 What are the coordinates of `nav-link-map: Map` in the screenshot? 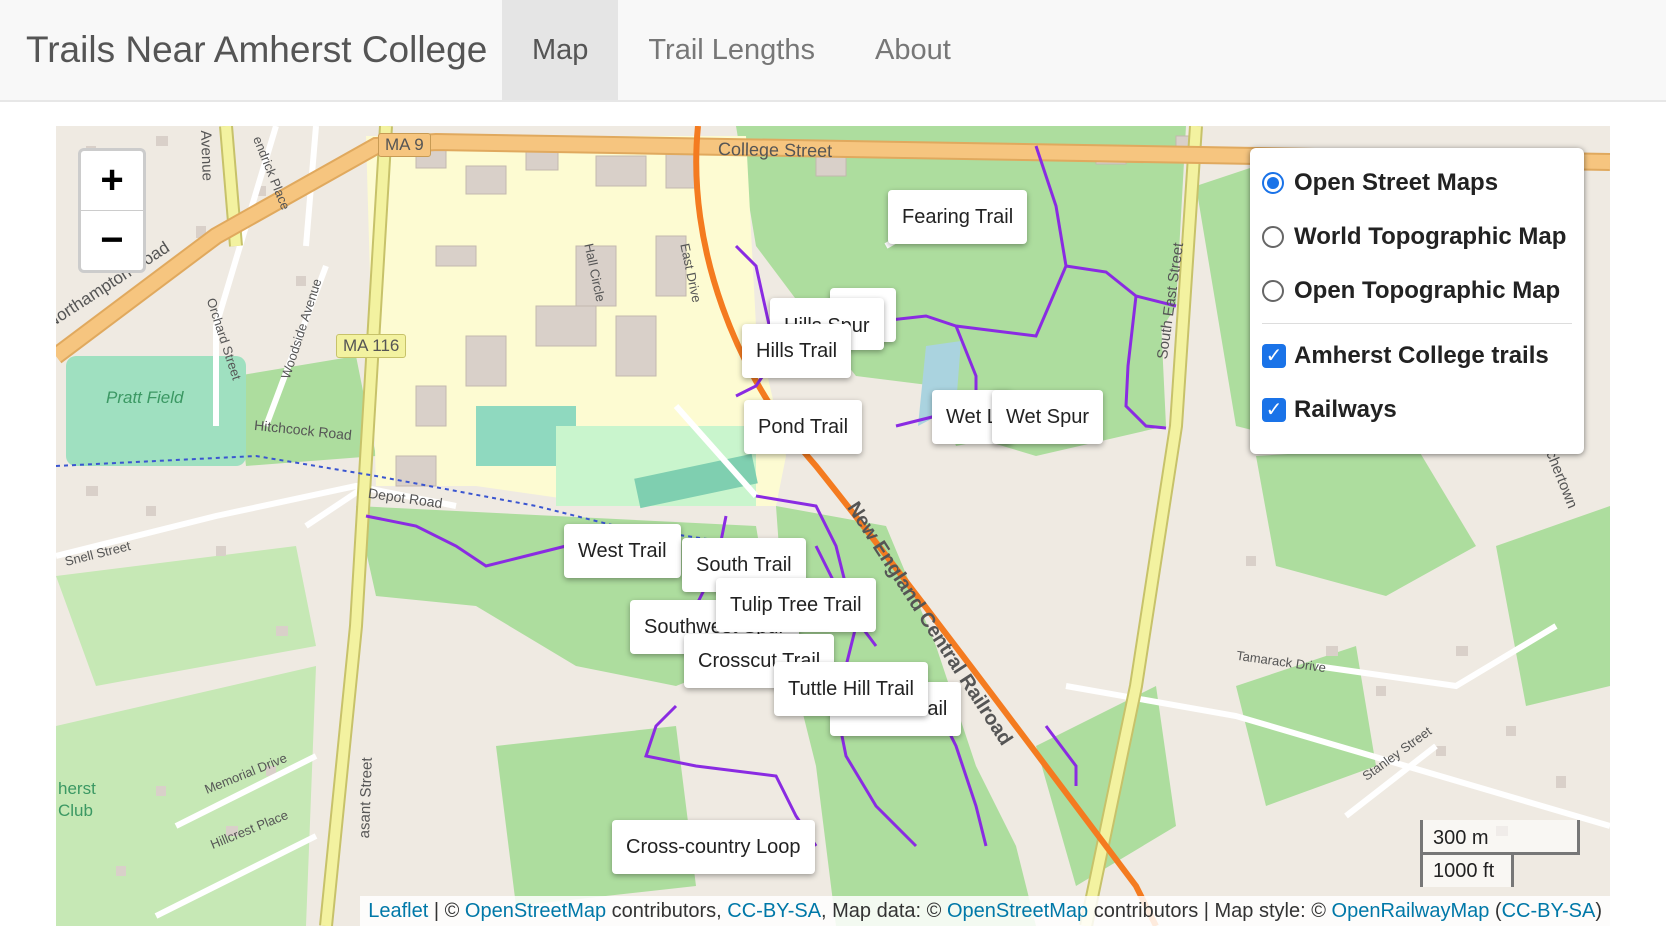 It's located at (560, 50).